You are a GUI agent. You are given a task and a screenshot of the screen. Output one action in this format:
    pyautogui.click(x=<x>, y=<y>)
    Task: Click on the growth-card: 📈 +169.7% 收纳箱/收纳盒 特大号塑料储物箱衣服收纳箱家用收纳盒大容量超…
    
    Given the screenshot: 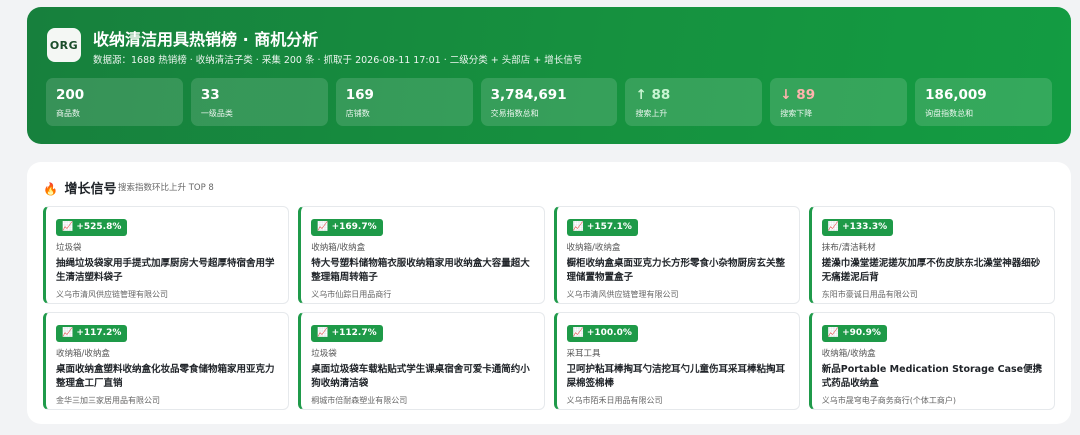 What is the action you would take?
    pyautogui.click(x=421, y=255)
    